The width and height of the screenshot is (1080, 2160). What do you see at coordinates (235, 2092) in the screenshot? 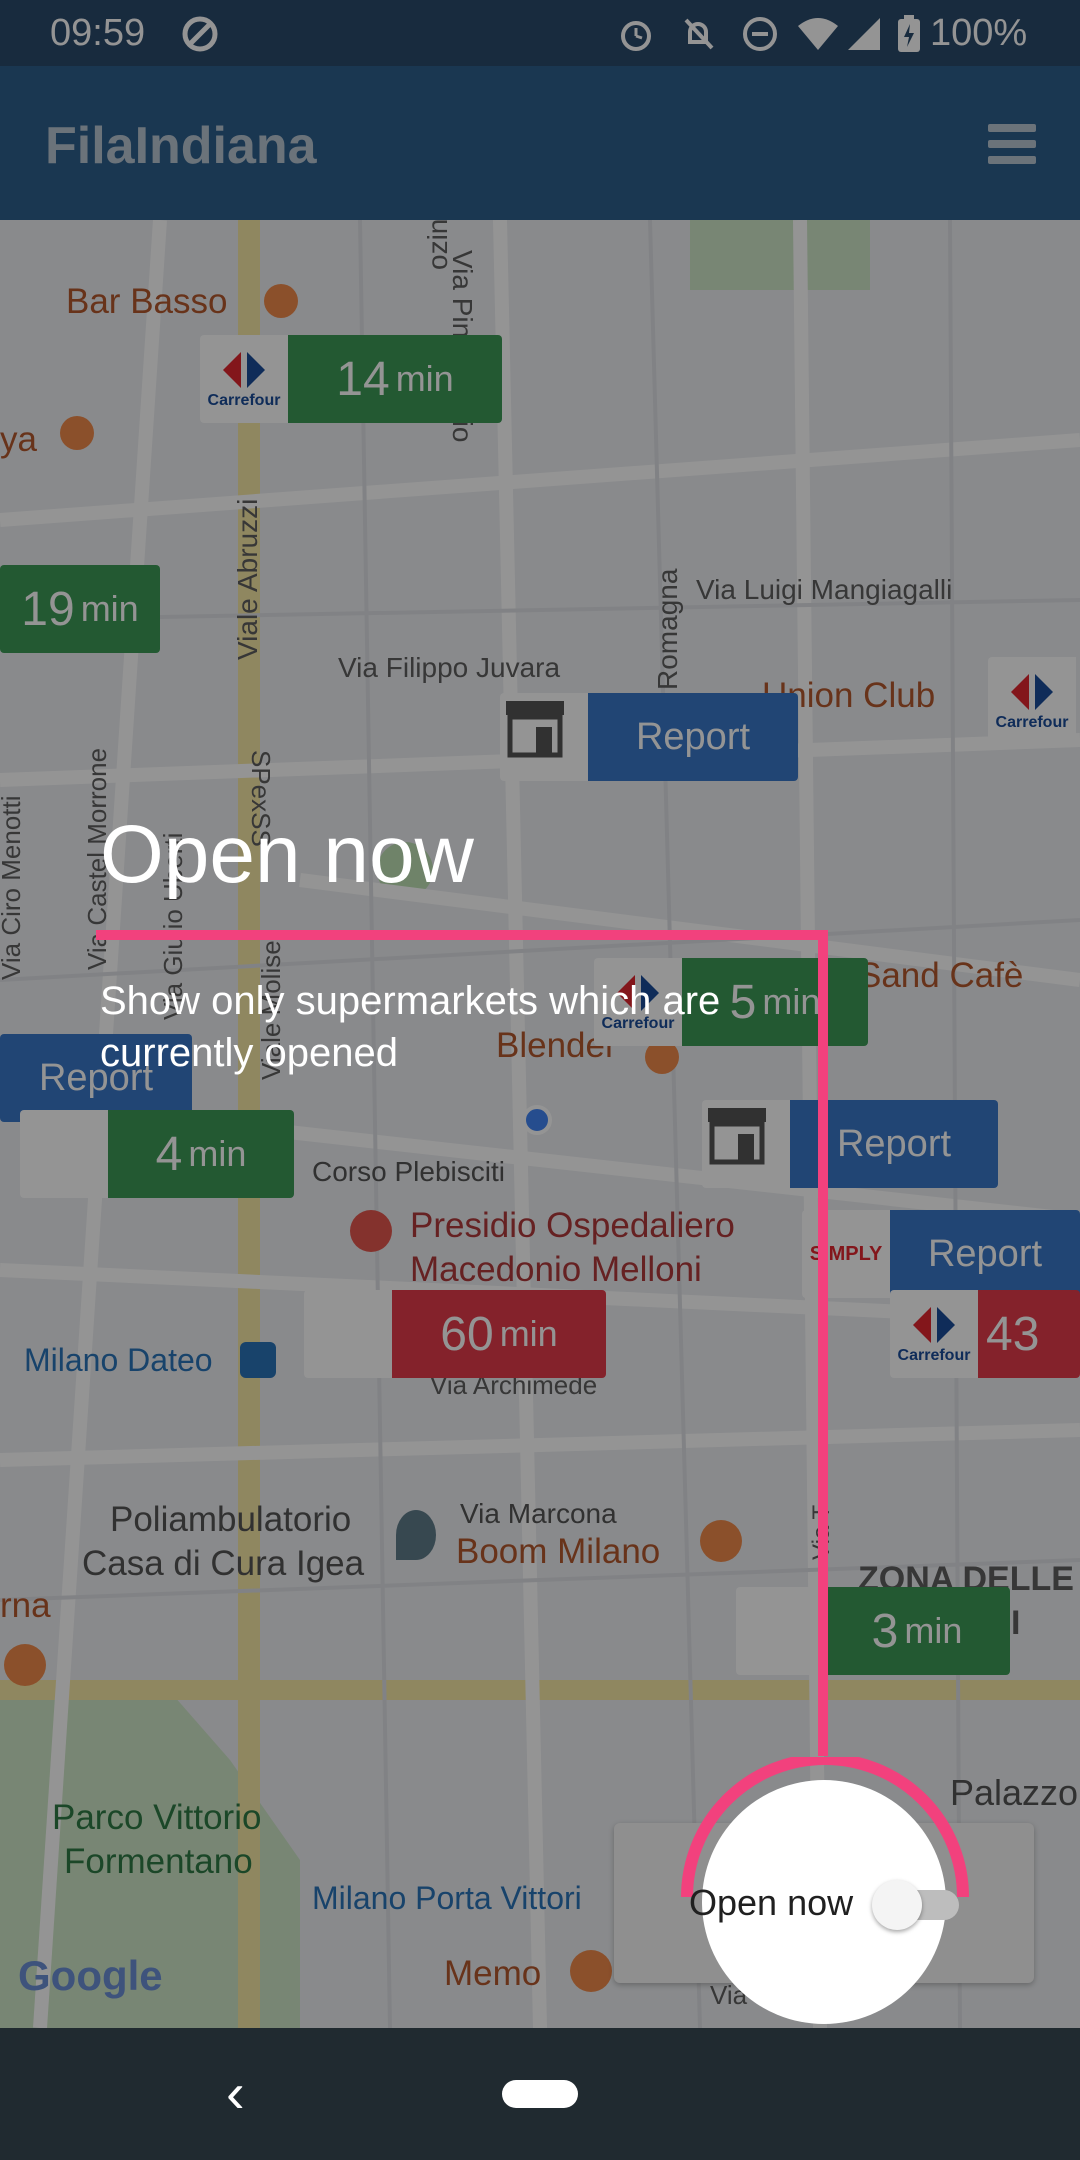
I see `back-icon: ‹` at bounding box center [235, 2092].